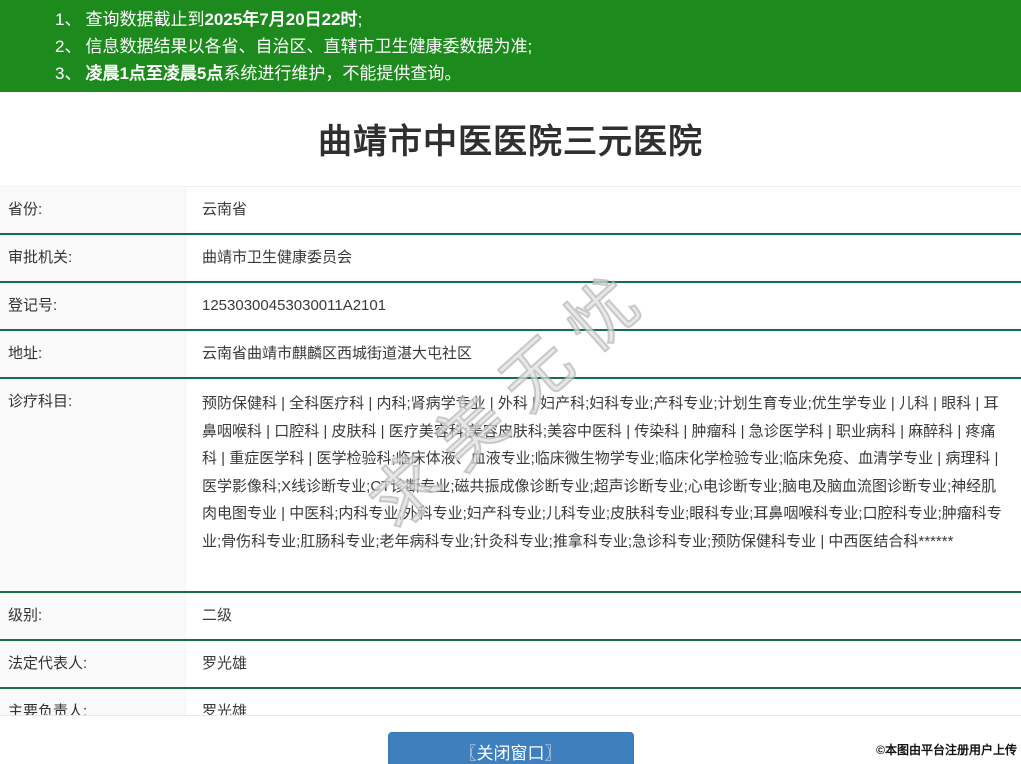 Image resolution: width=1021 pixels, height=764 pixels. What do you see at coordinates (342, 73) in the screenshot?
I see `notice-item-3-post: 系统进行维护，不能提供查询。` at bounding box center [342, 73].